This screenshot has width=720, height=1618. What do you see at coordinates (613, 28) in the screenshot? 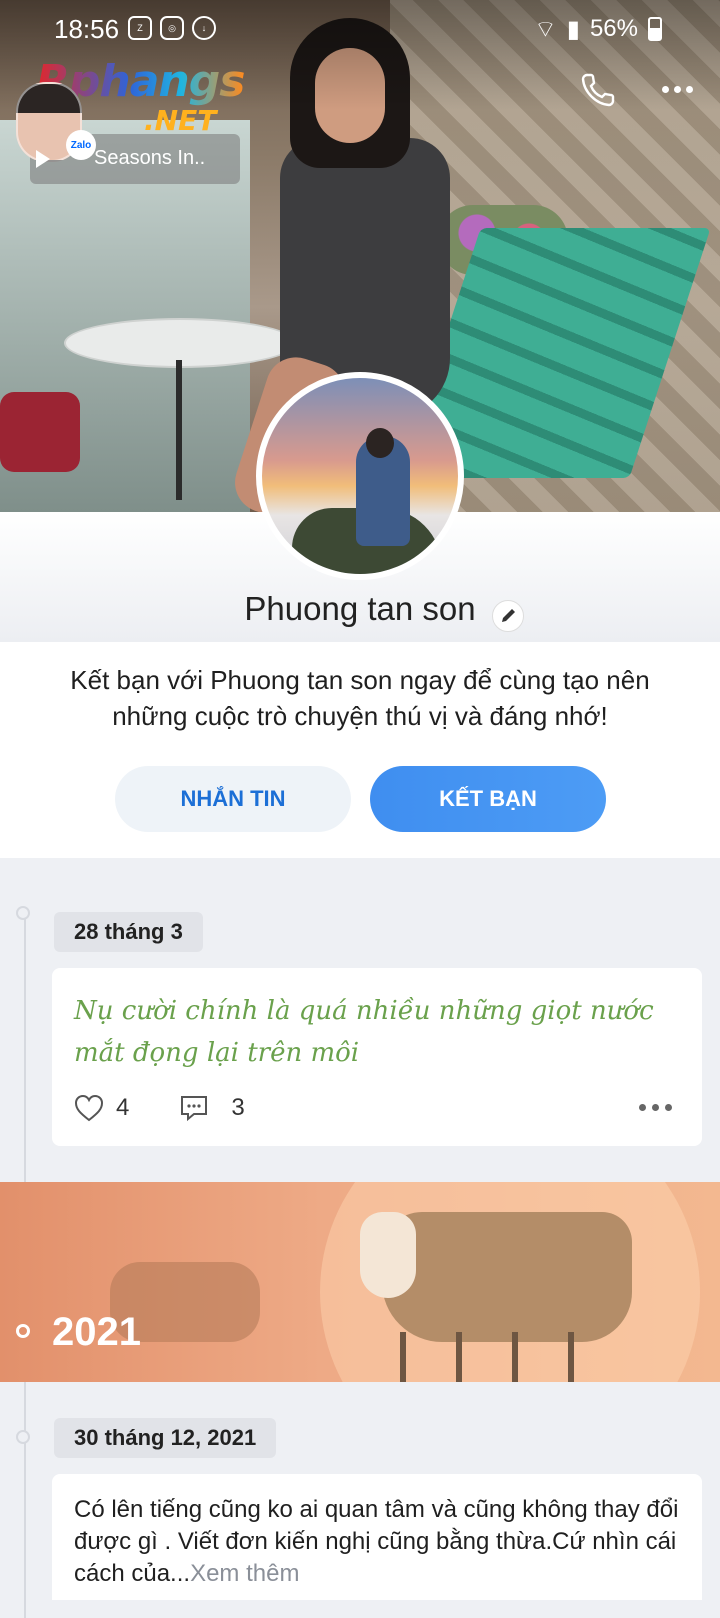
I see `battery-level: 56%` at bounding box center [613, 28].